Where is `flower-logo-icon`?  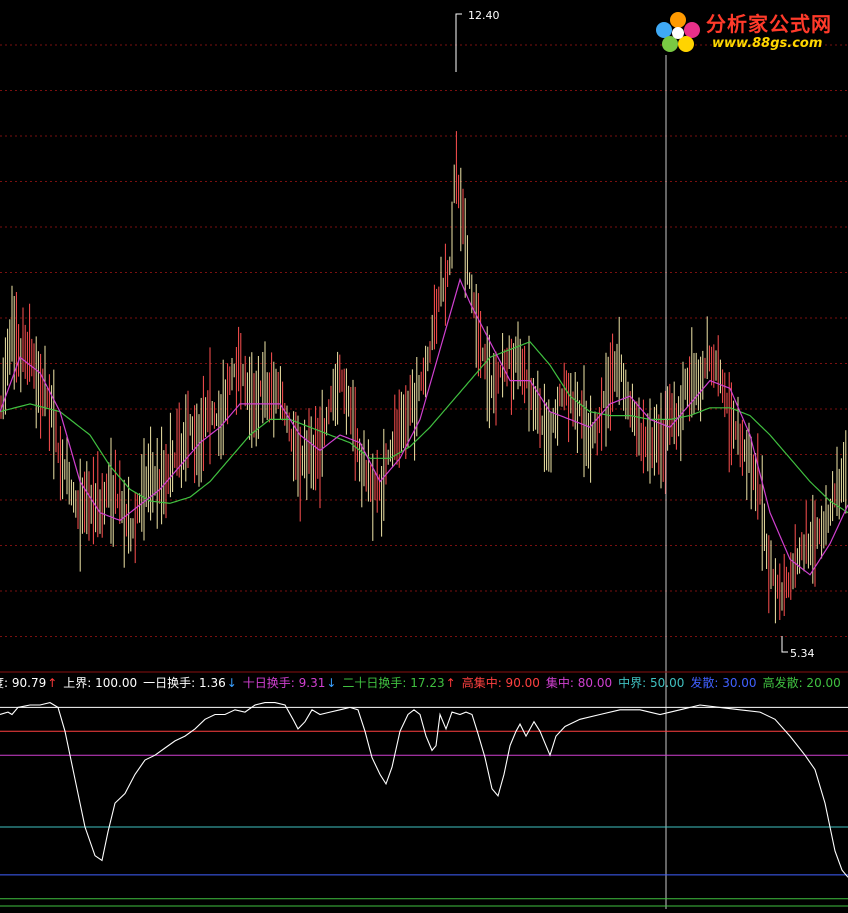 flower-logo-icon is located at coordinates (678, 32).